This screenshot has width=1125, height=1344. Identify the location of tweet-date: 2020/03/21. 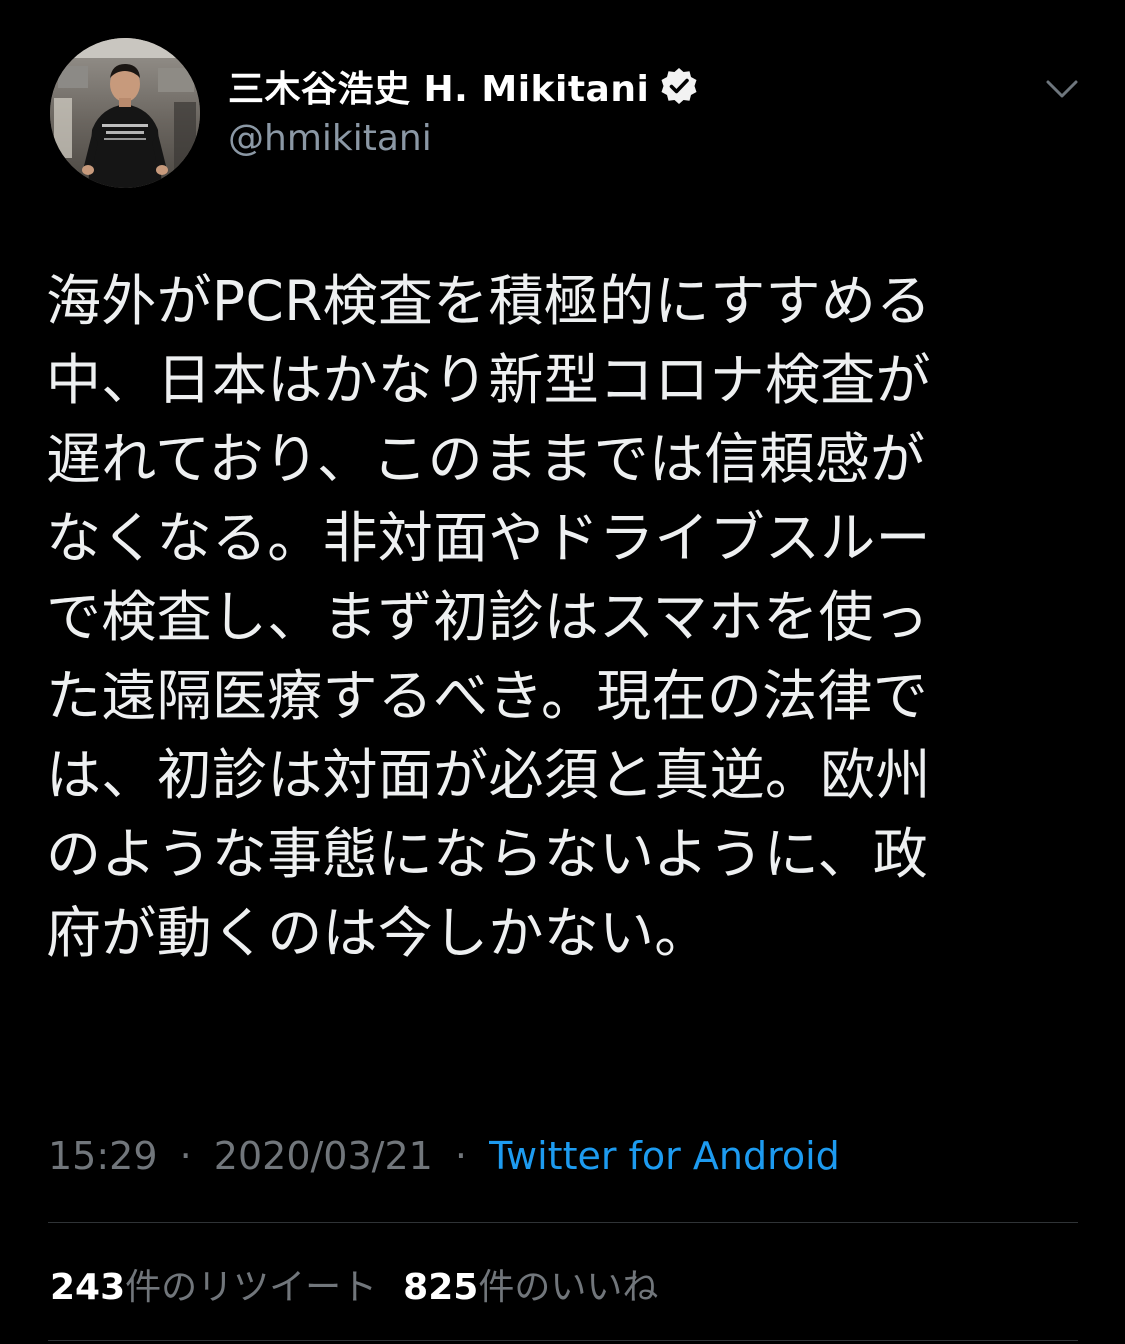
(323, 1156).